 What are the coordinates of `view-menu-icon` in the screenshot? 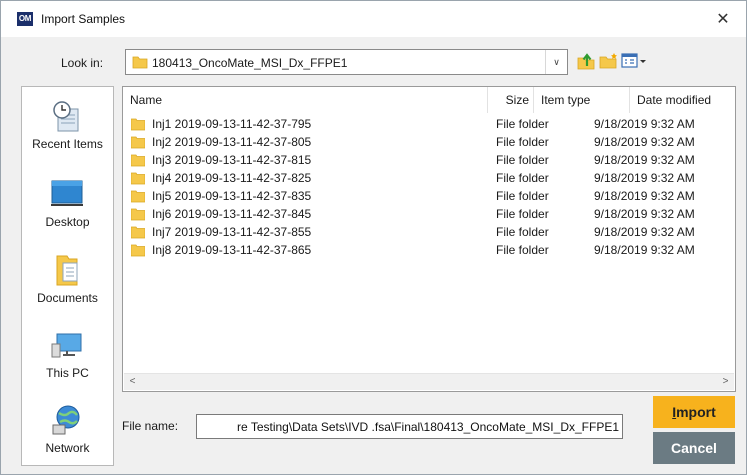 It's located at (635, 61).